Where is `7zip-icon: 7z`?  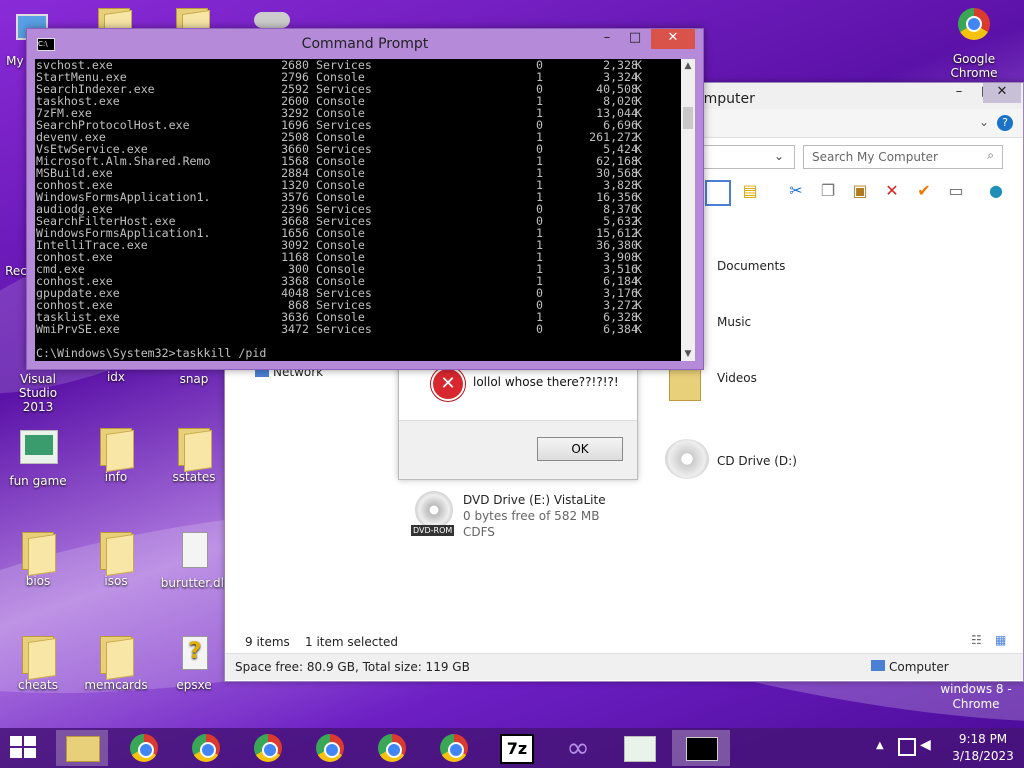
7zip-icon: 7z is located at coordinates (517, 749).